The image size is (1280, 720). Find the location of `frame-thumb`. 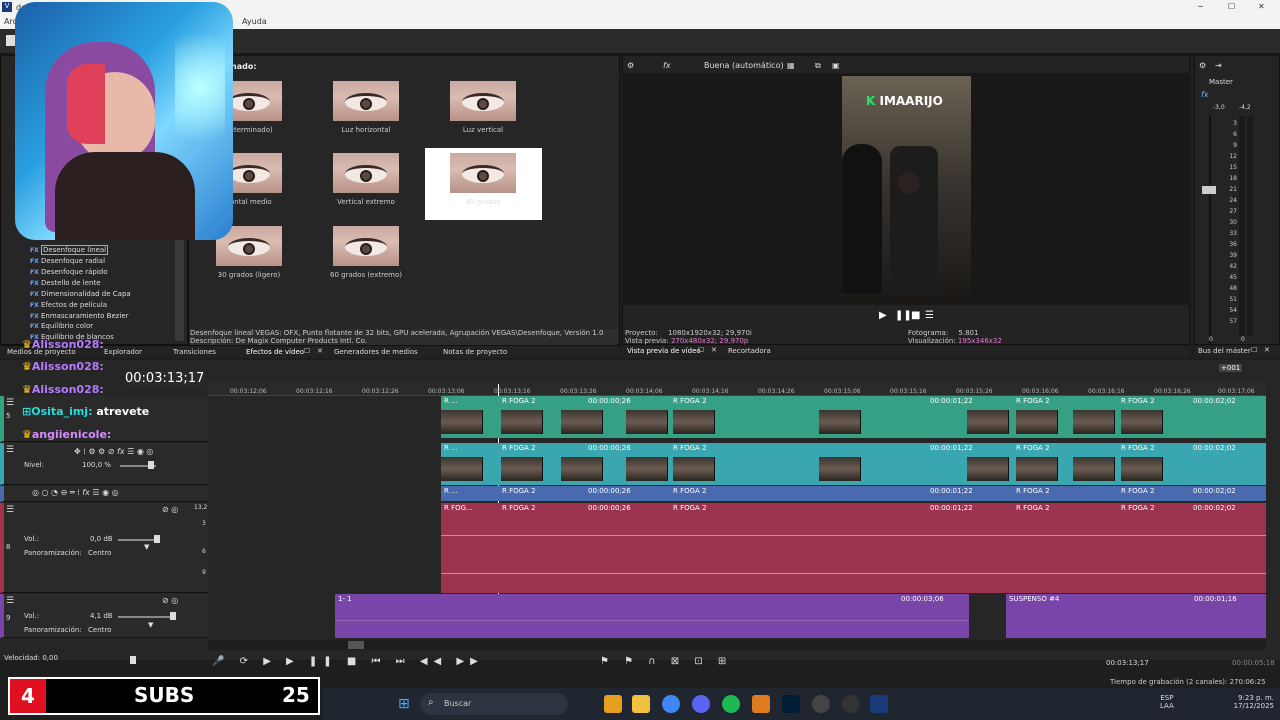

frame-thumb is located at coordinates (1037, 469).